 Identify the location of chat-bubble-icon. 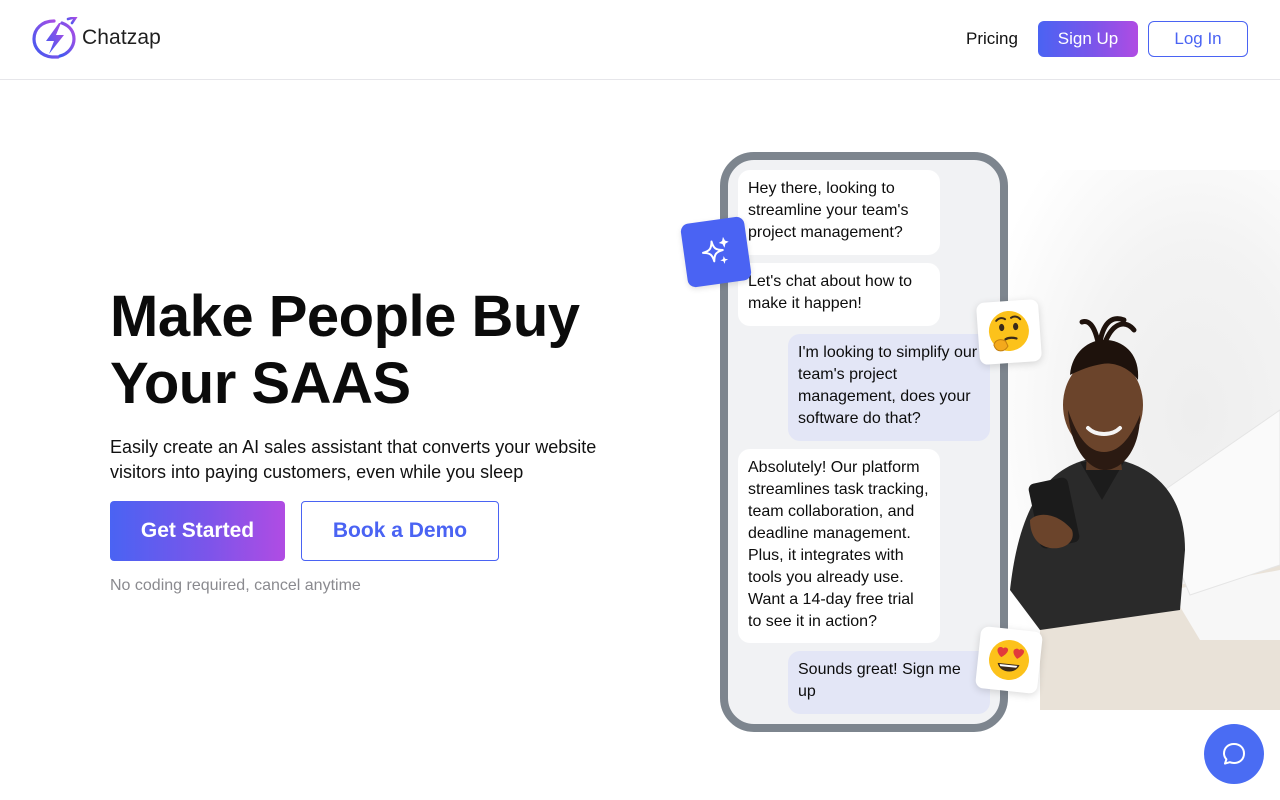
(1234, 754).